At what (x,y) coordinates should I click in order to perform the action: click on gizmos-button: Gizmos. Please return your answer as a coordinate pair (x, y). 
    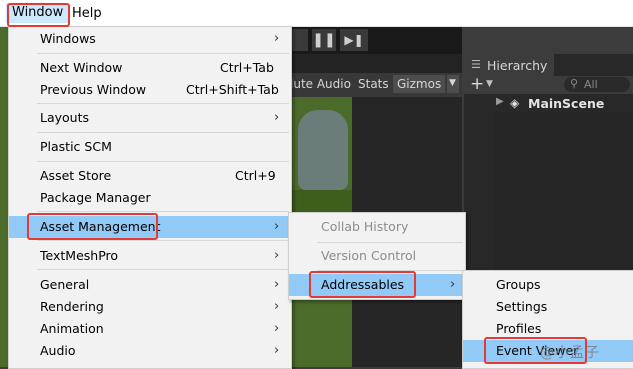
    Looking at the image, I should click on (419, 84).